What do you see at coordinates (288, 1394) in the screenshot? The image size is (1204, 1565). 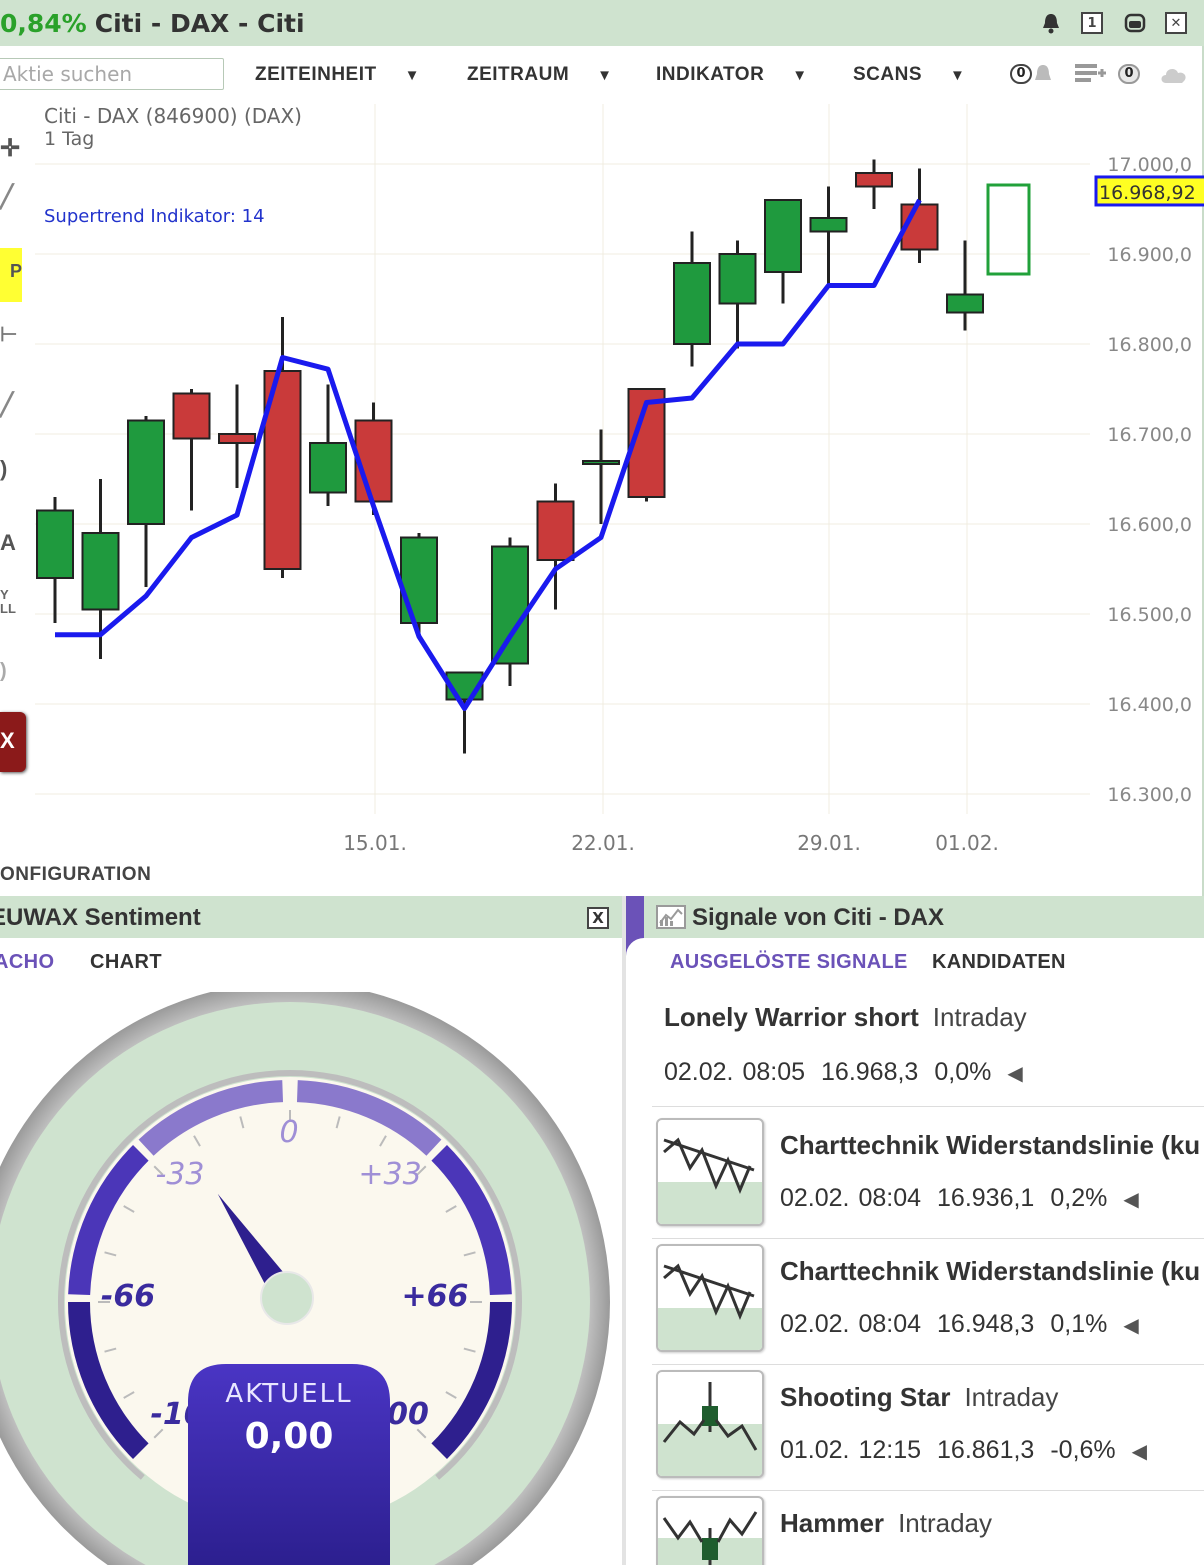 I see `current-label: AKTUELL` at bounding box center [288, 1394].